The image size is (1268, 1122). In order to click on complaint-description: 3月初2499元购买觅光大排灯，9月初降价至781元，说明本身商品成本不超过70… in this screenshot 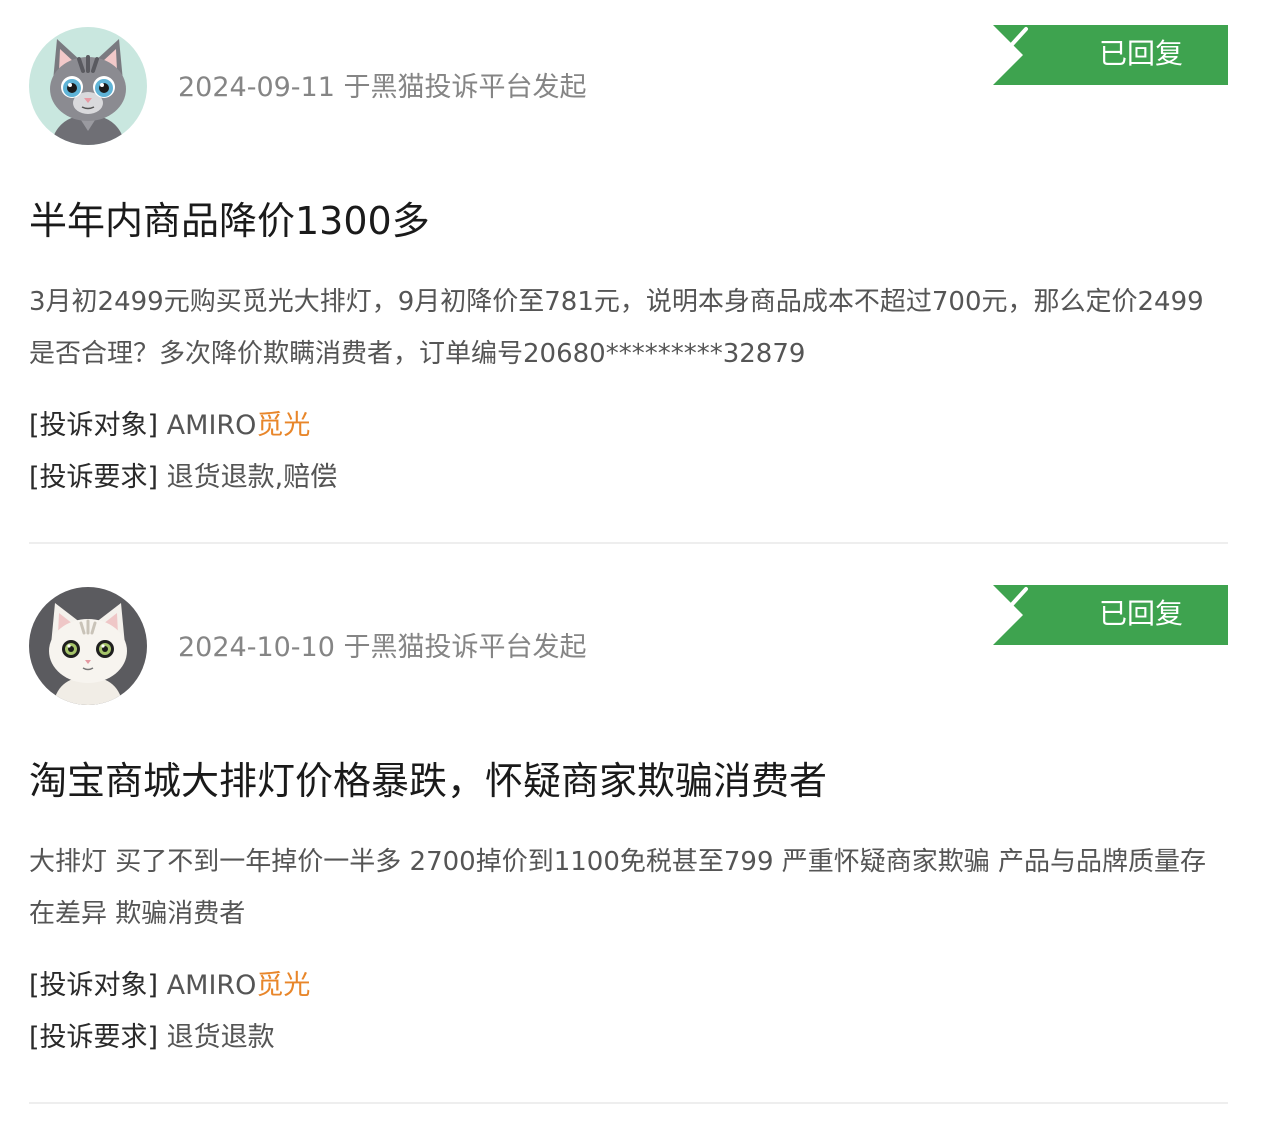, I will do `click(616, 328)`.